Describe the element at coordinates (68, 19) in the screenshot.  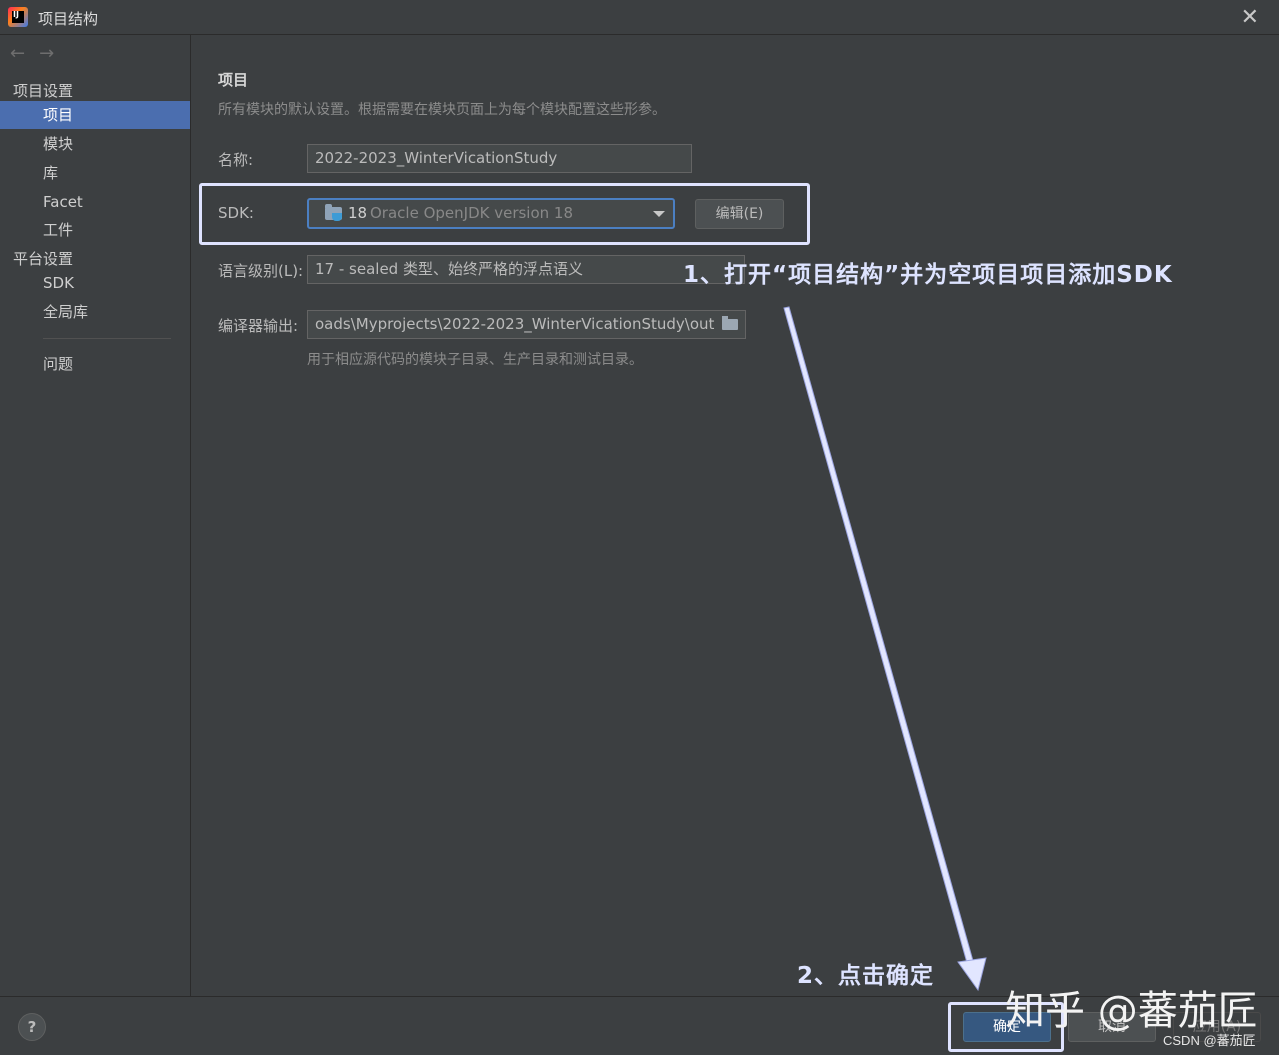
I see `window-title: 项目结构` at that location.